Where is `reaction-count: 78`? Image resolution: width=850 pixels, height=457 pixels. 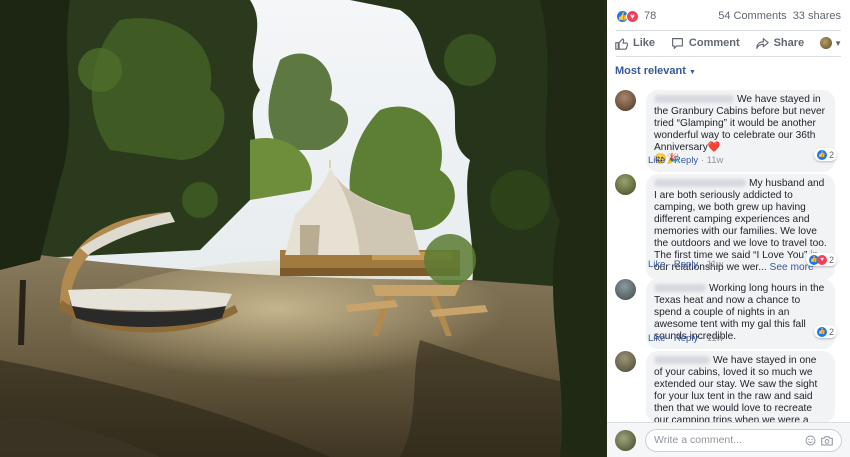
reaction-count: 78 is located at coordinates (650, 16).